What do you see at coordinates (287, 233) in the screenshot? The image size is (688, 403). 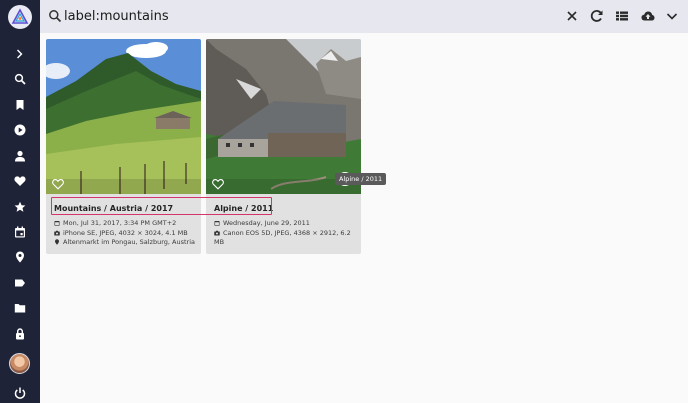 I see `photo-camera-info: Canon EOS 5D, JPEG, 4368 × 2912, 6.2` at bounding box center [287, 233].